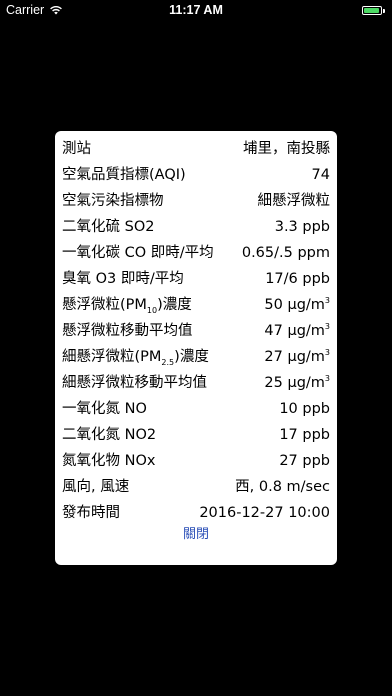 The height and width of the screenshot is (696, 392). I want to click on row-pm10: 懸浮微粒(PM10)濃度 50 μg/m3, so click(196, 305).